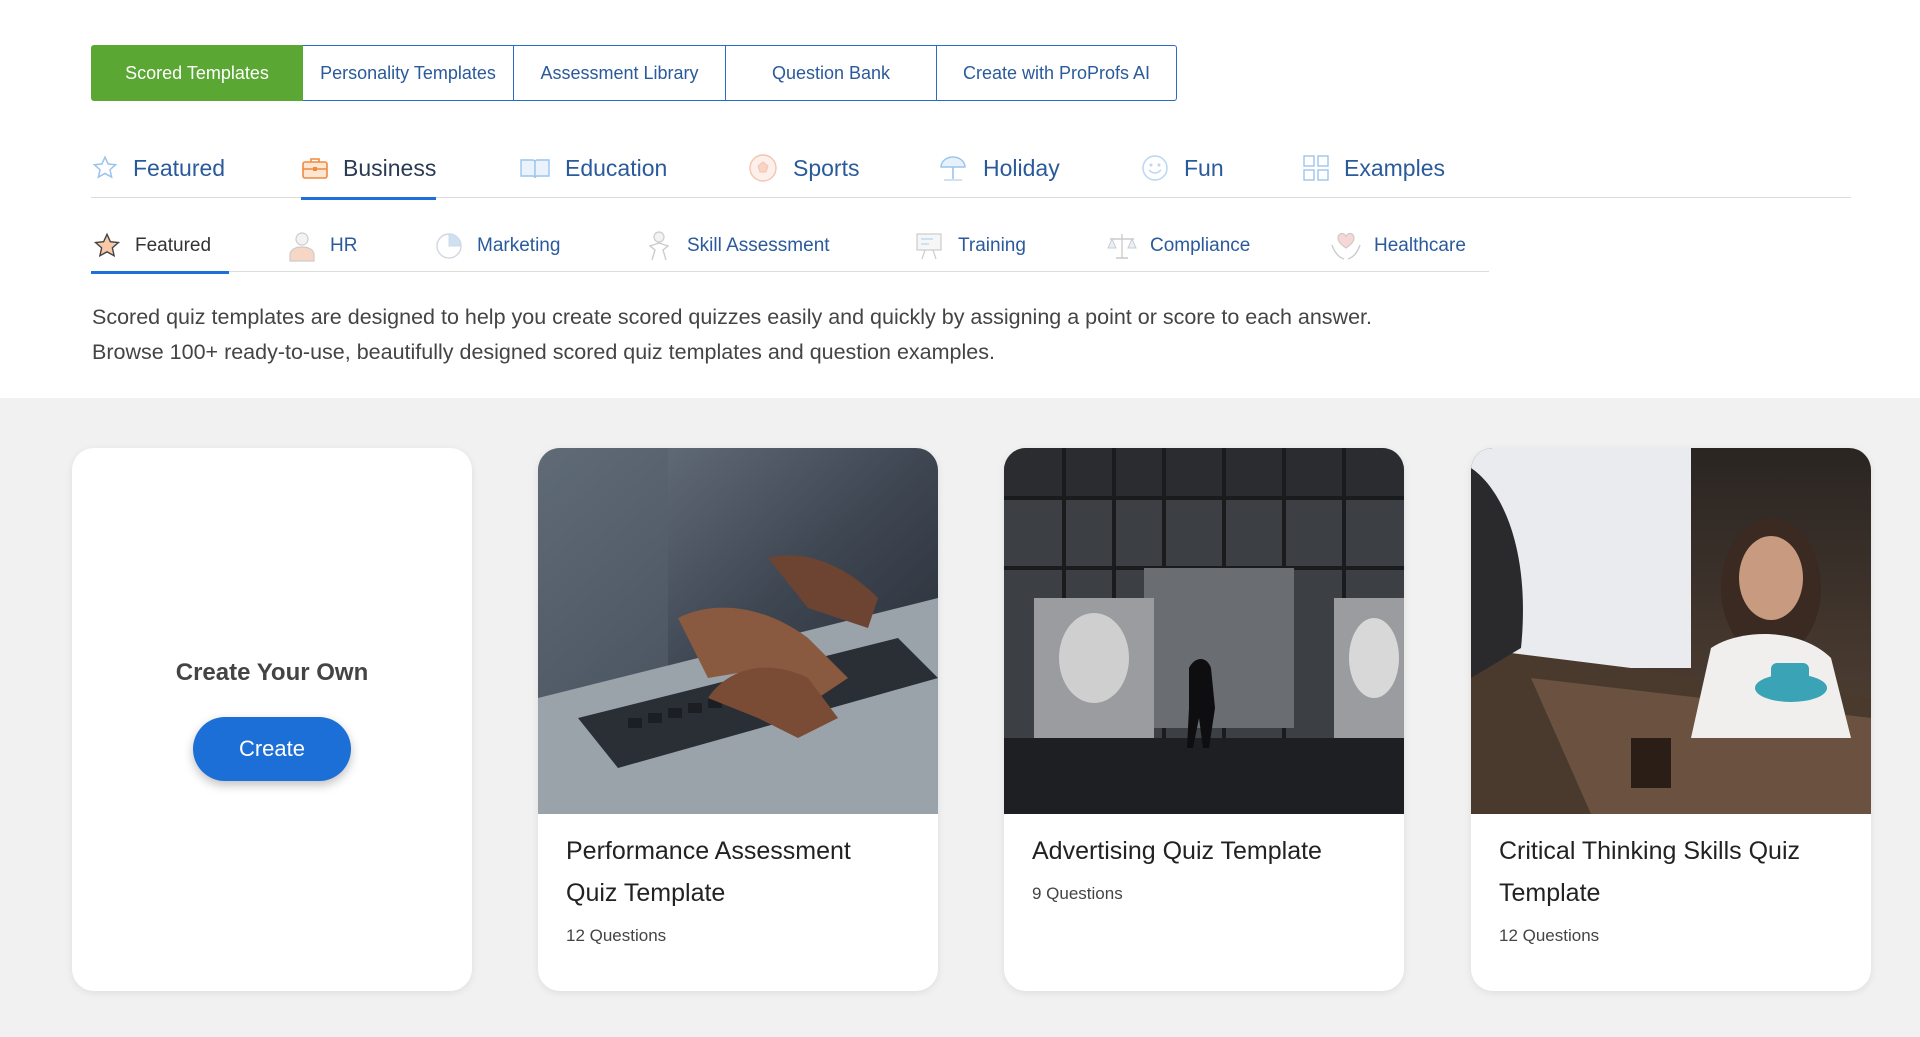 Image resolution: width=1920 pixels, height=1037 pixels. Describe the element at coordinates (1182, 168) in the screenshot. I see `category-fun: Fun` at that location.